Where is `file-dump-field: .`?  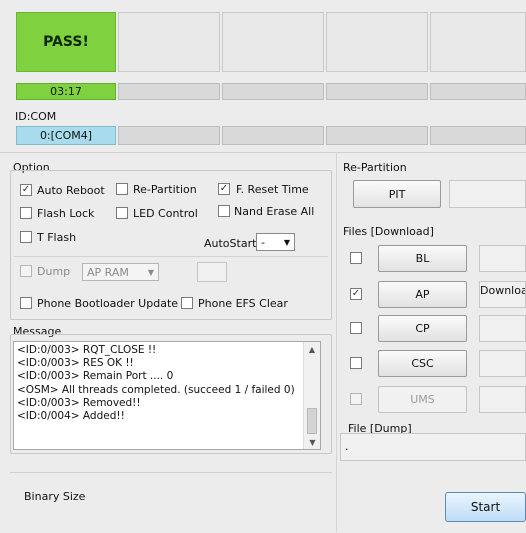 file-dump-field: . is located at coordinates (433, 447).